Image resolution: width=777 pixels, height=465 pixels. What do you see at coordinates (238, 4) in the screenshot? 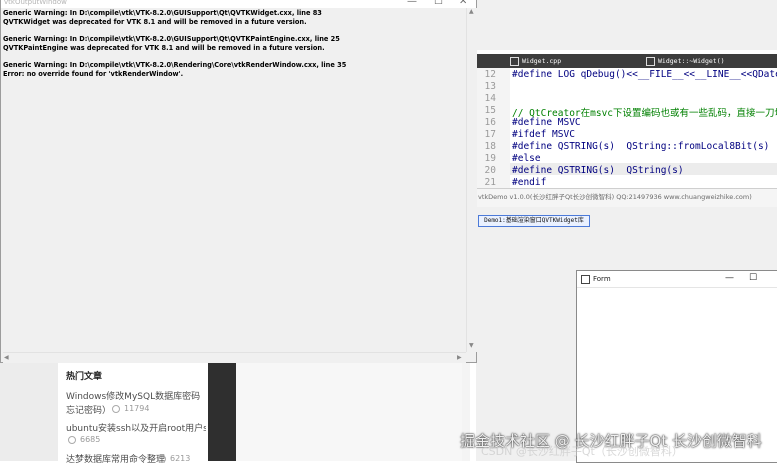
I see `vtk-titlebar` at bounding box center [238, 4].